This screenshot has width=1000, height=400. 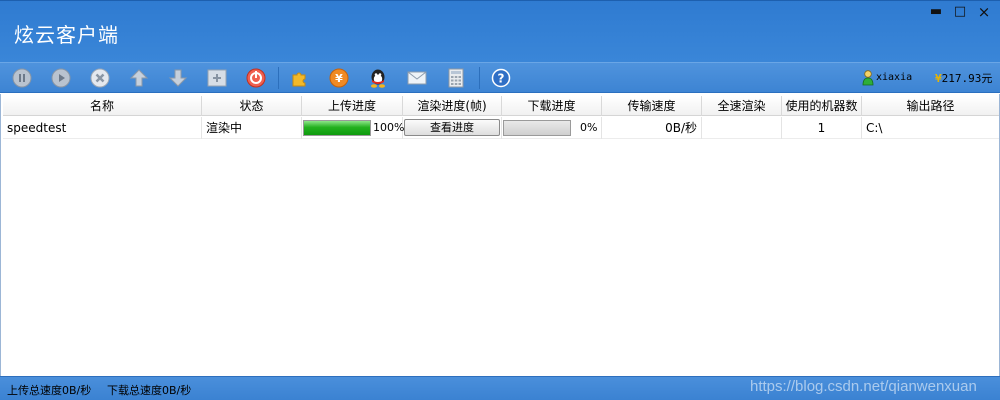 I want to click on close-button: ×, so click(x=984, y=12).